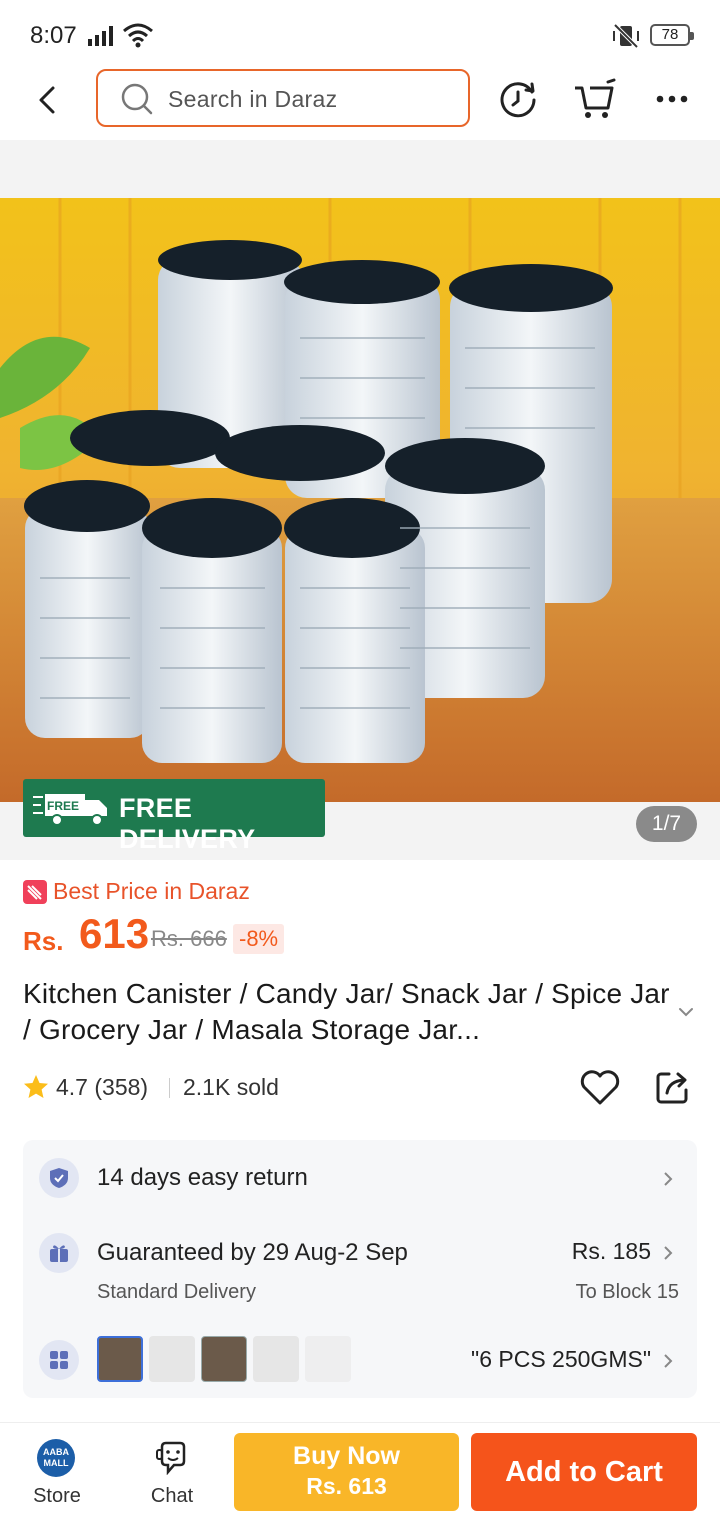 This screenshot has width=720, height=1520. I want to click on heart-icon, so click(600, 1087).